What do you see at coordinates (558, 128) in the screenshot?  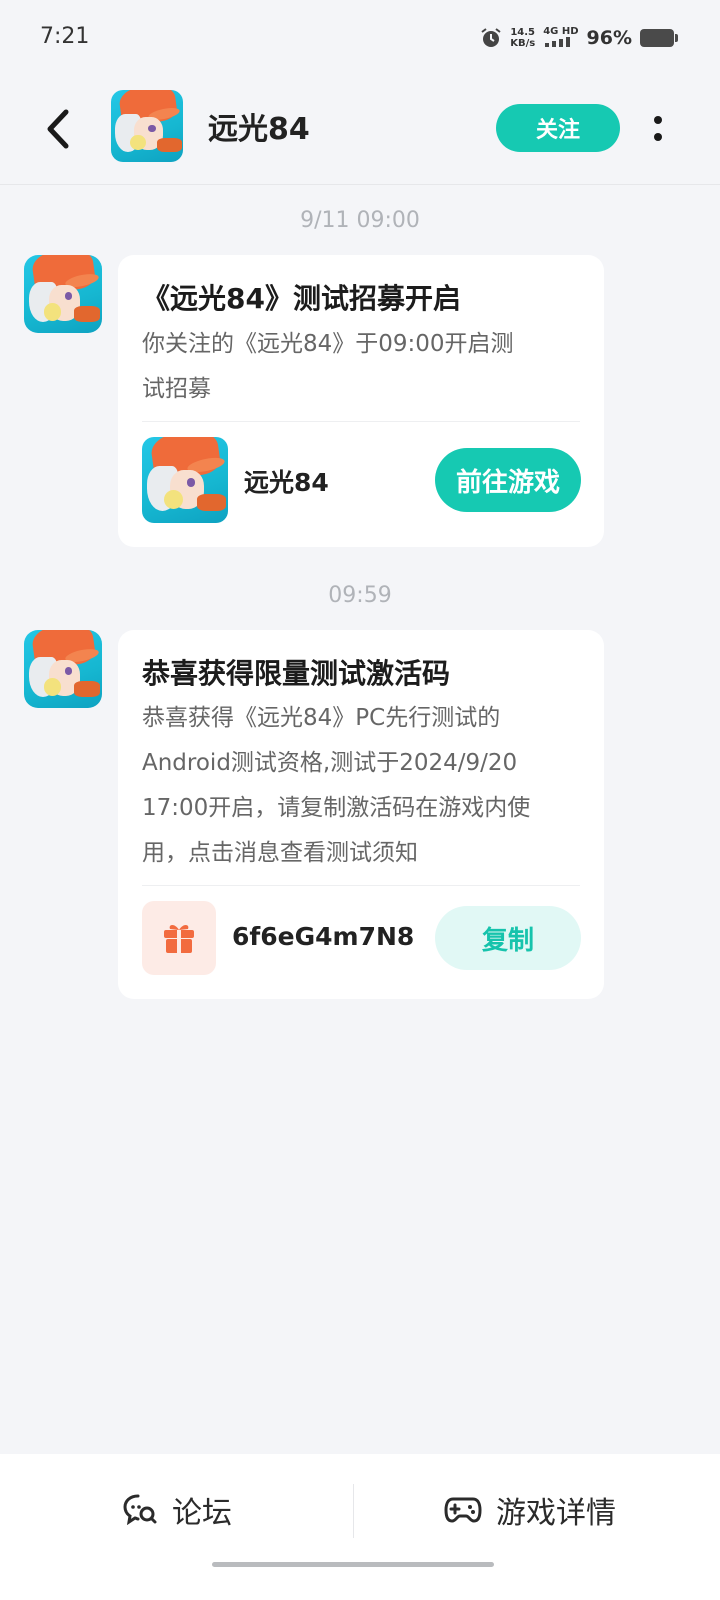 I see `follow-button: 关注` at bounding box center [558, 128].